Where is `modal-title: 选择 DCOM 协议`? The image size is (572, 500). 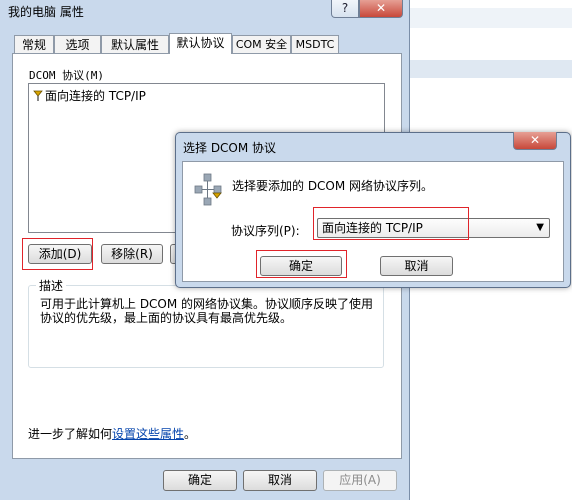
modal-title: 选择 DCOM 协议 is located at coordinates (230, 148).